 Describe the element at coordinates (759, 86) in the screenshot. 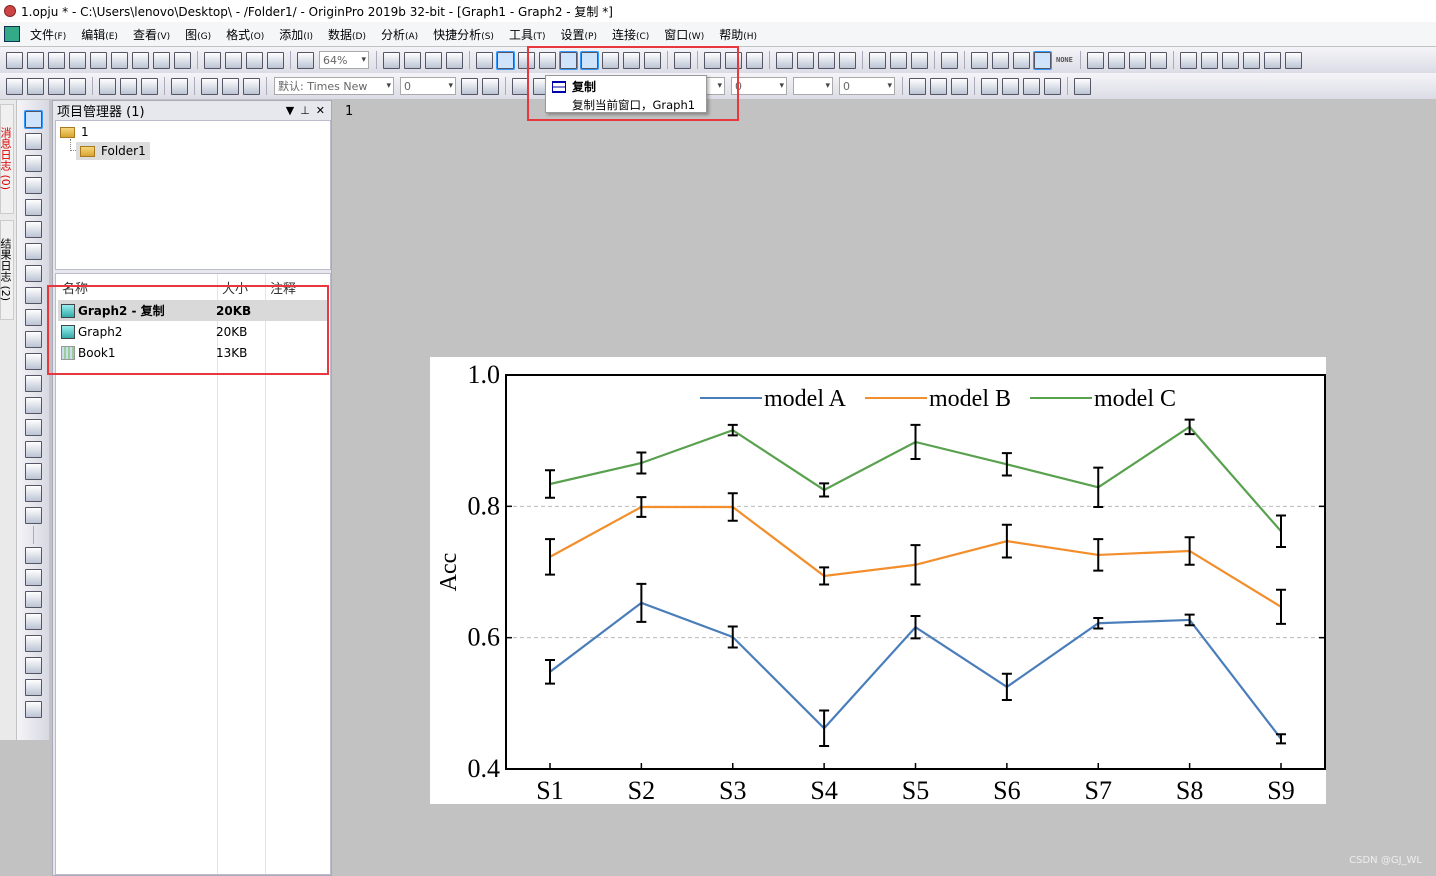

I see `line-width-select: 0` at that location.